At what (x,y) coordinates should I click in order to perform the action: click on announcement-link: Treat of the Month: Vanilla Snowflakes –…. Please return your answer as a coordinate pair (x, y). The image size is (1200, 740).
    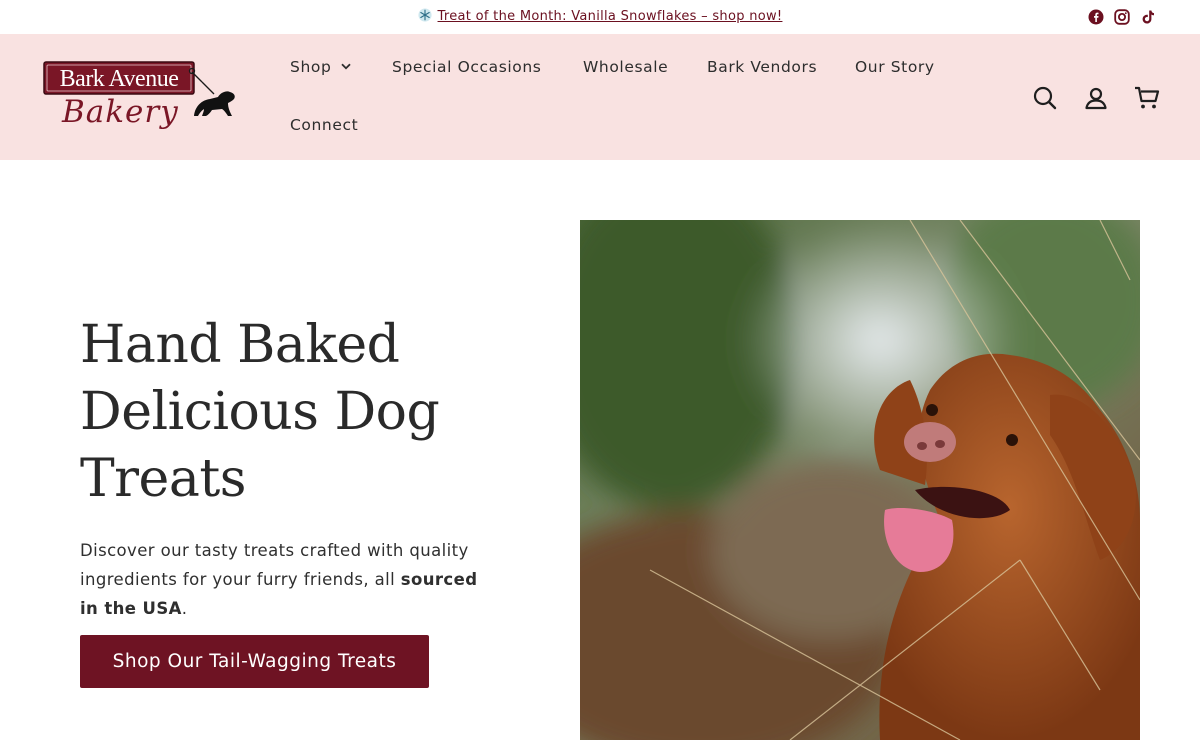
    Looking at the image, I should click on (600, 16).